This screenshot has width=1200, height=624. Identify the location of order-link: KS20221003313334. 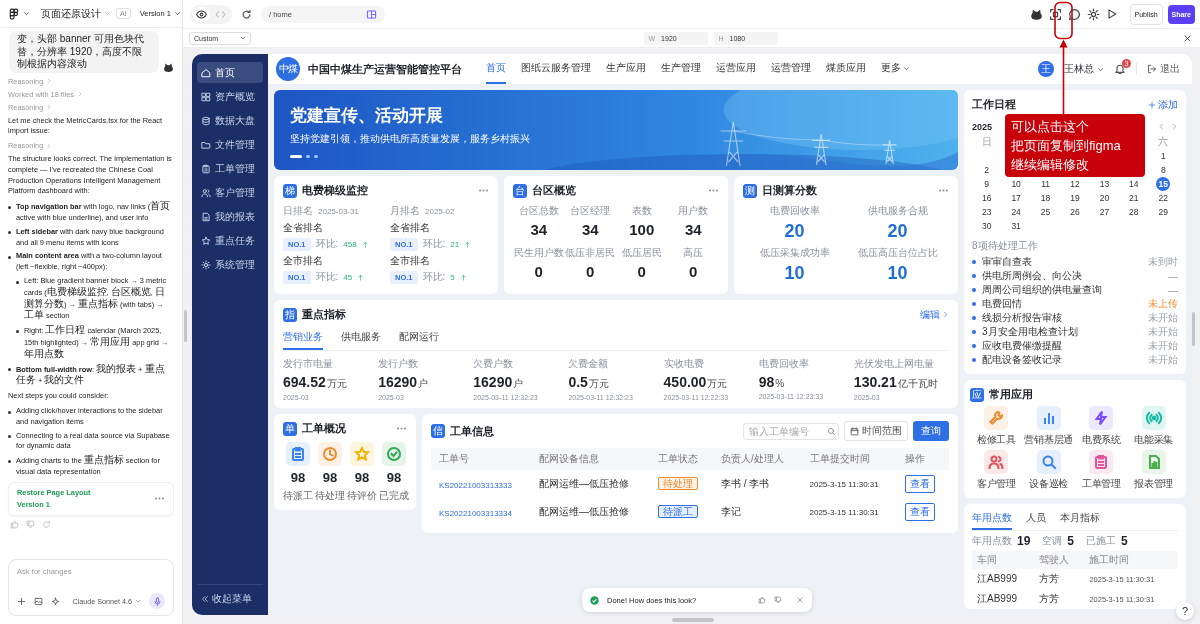
(475, 513).